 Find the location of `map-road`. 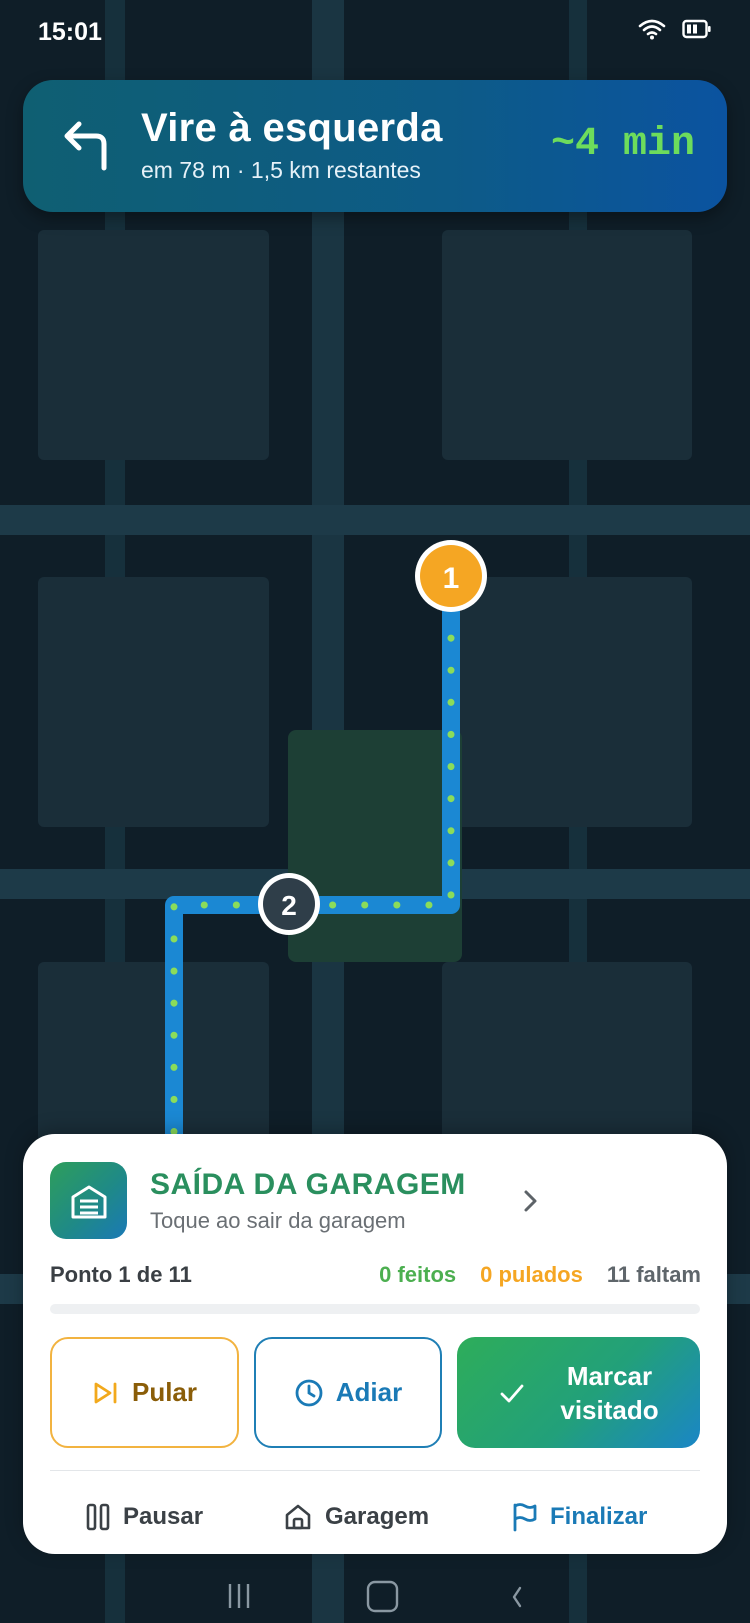

map-road is located at coordinates (375, 520).